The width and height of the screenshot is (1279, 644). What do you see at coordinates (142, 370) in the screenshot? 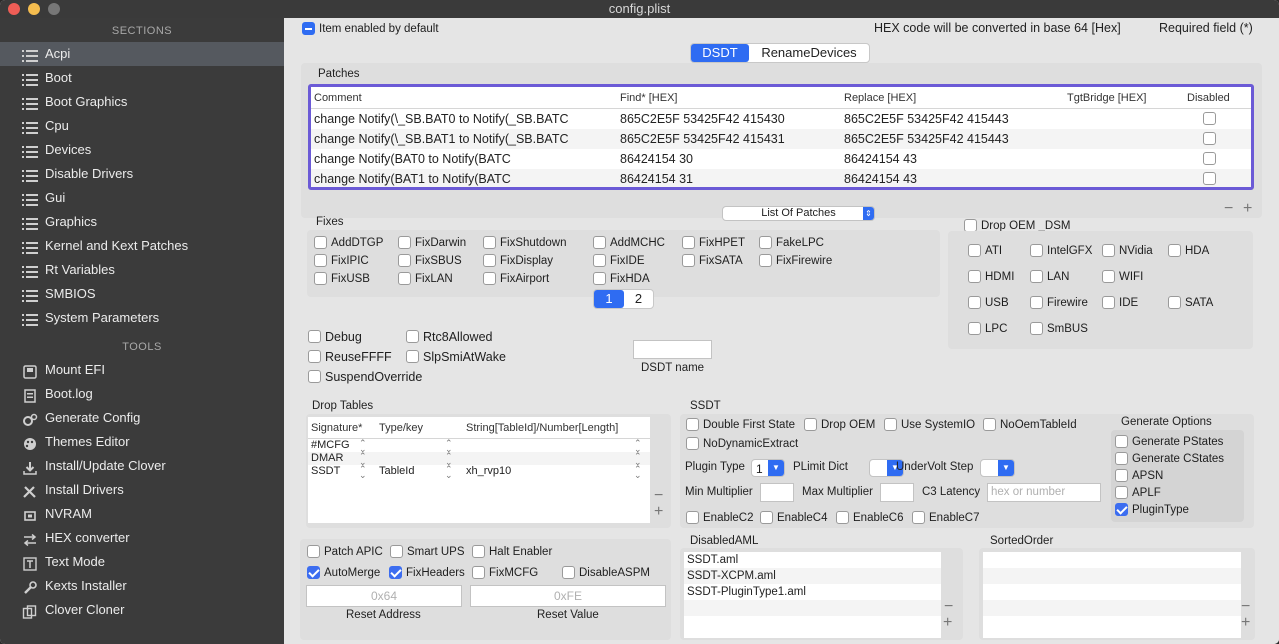
I see `sidebar-tool-mount-efi: Mount EFI` at bounding box center [142, 370].